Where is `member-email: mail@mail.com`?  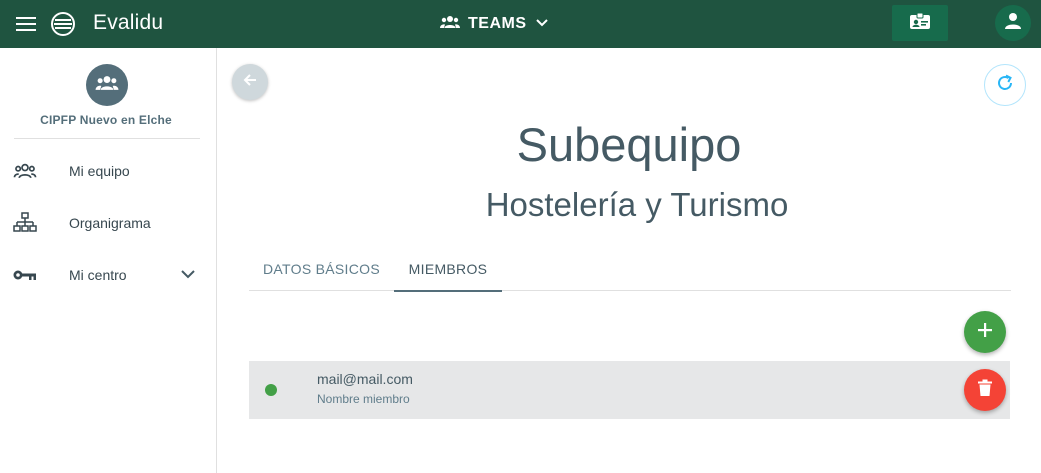
member-email: mail@mail.com is located at coordinates (365, 379).